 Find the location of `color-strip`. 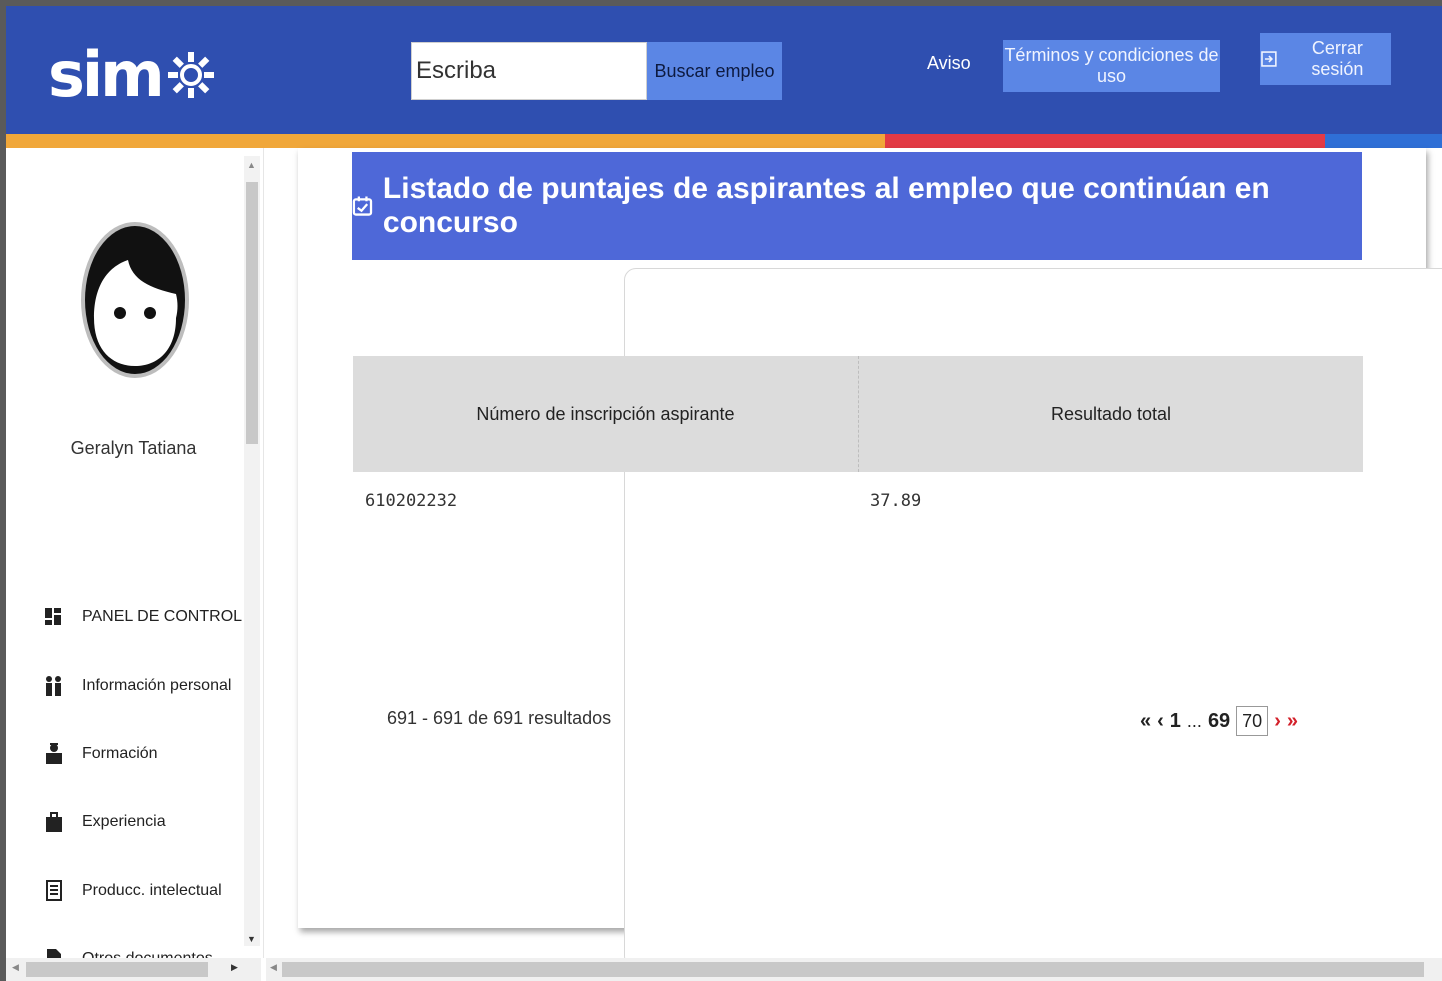

color-strip is located at coordinates (724, 141).